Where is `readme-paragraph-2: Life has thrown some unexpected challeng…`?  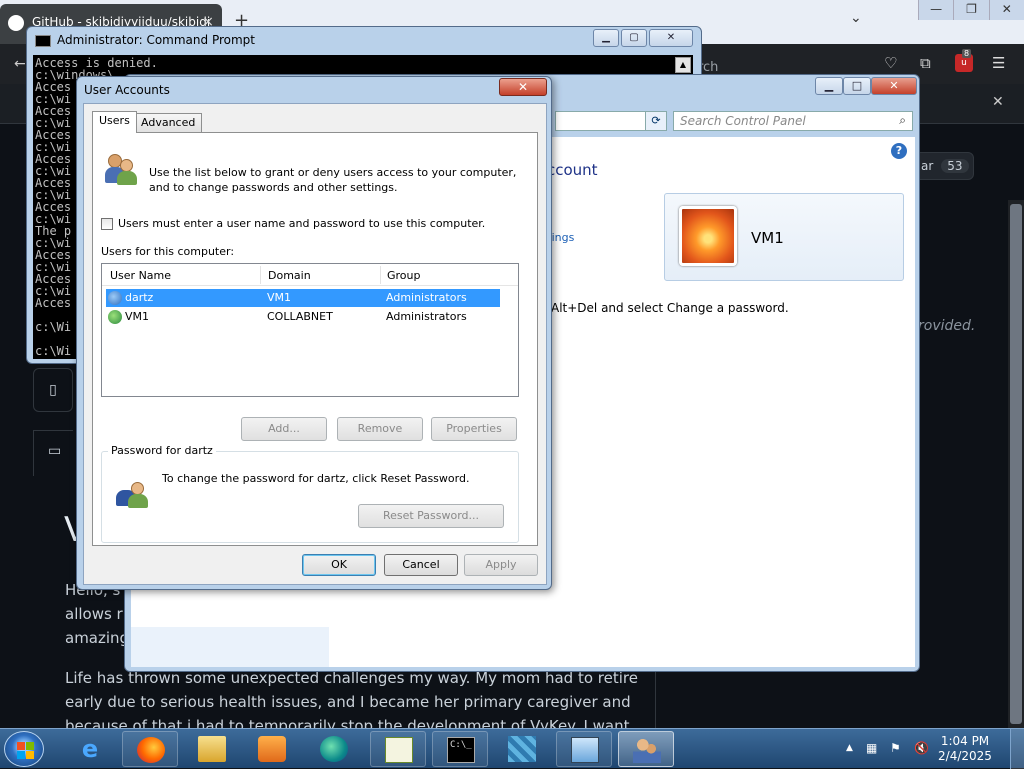
readme-paragraph-2: Life has thrown some unexpected challeng… is located at coordinates (351, 698).